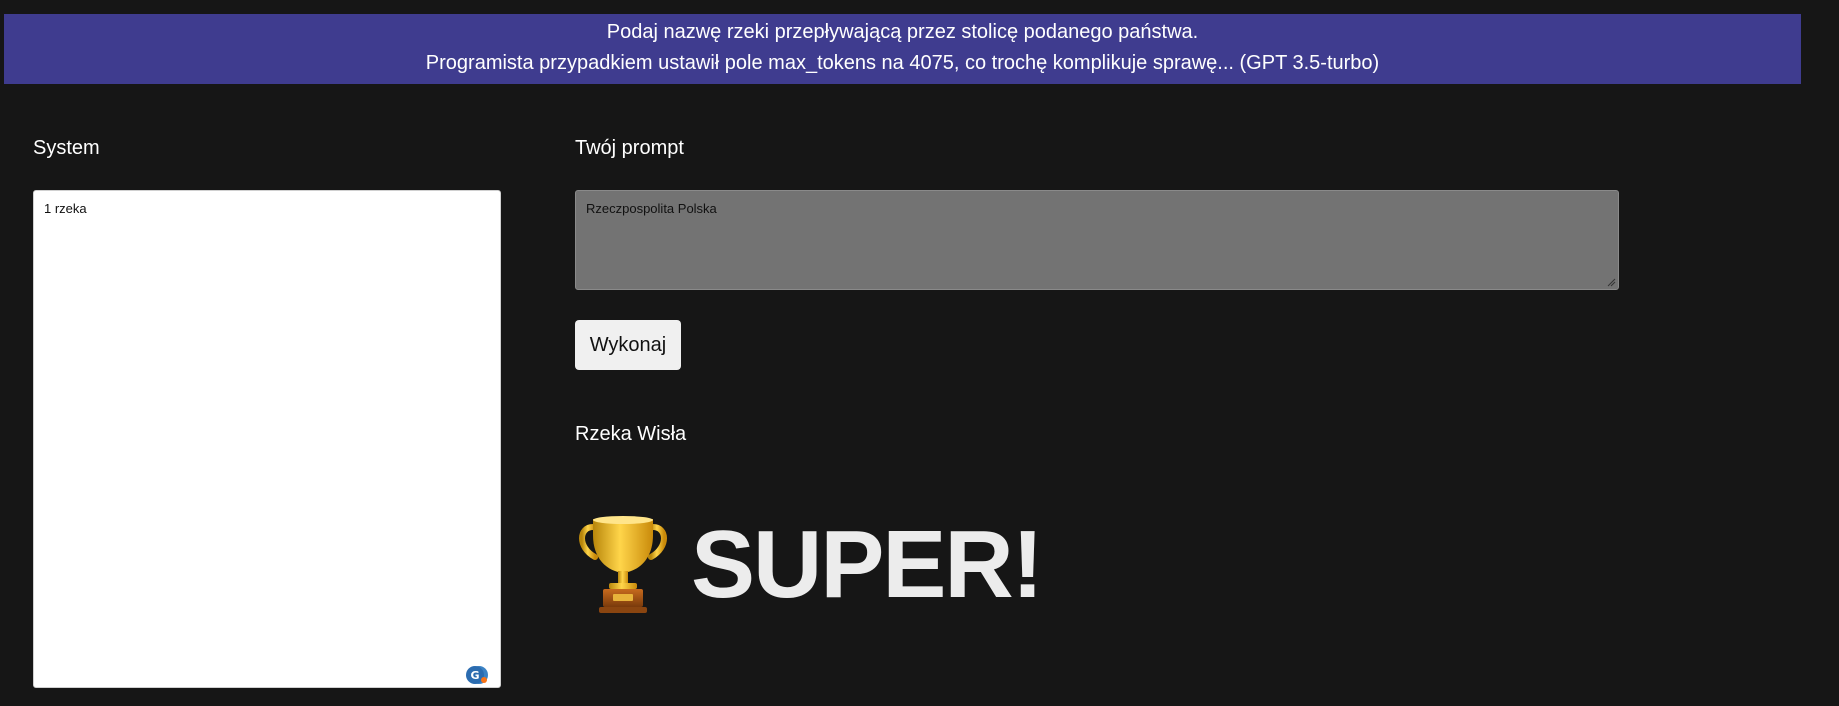  Describe the element at coordinates (1097, 240) in the screenshot. I see `prompt-input: Rzeczpospolita Polska` at that location.